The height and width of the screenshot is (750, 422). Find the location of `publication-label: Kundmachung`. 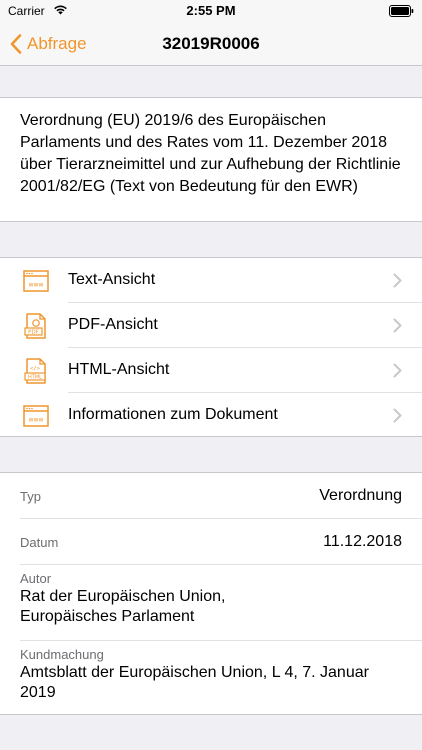

publication-label: Kundmachung is located at coordinates (62, 654).